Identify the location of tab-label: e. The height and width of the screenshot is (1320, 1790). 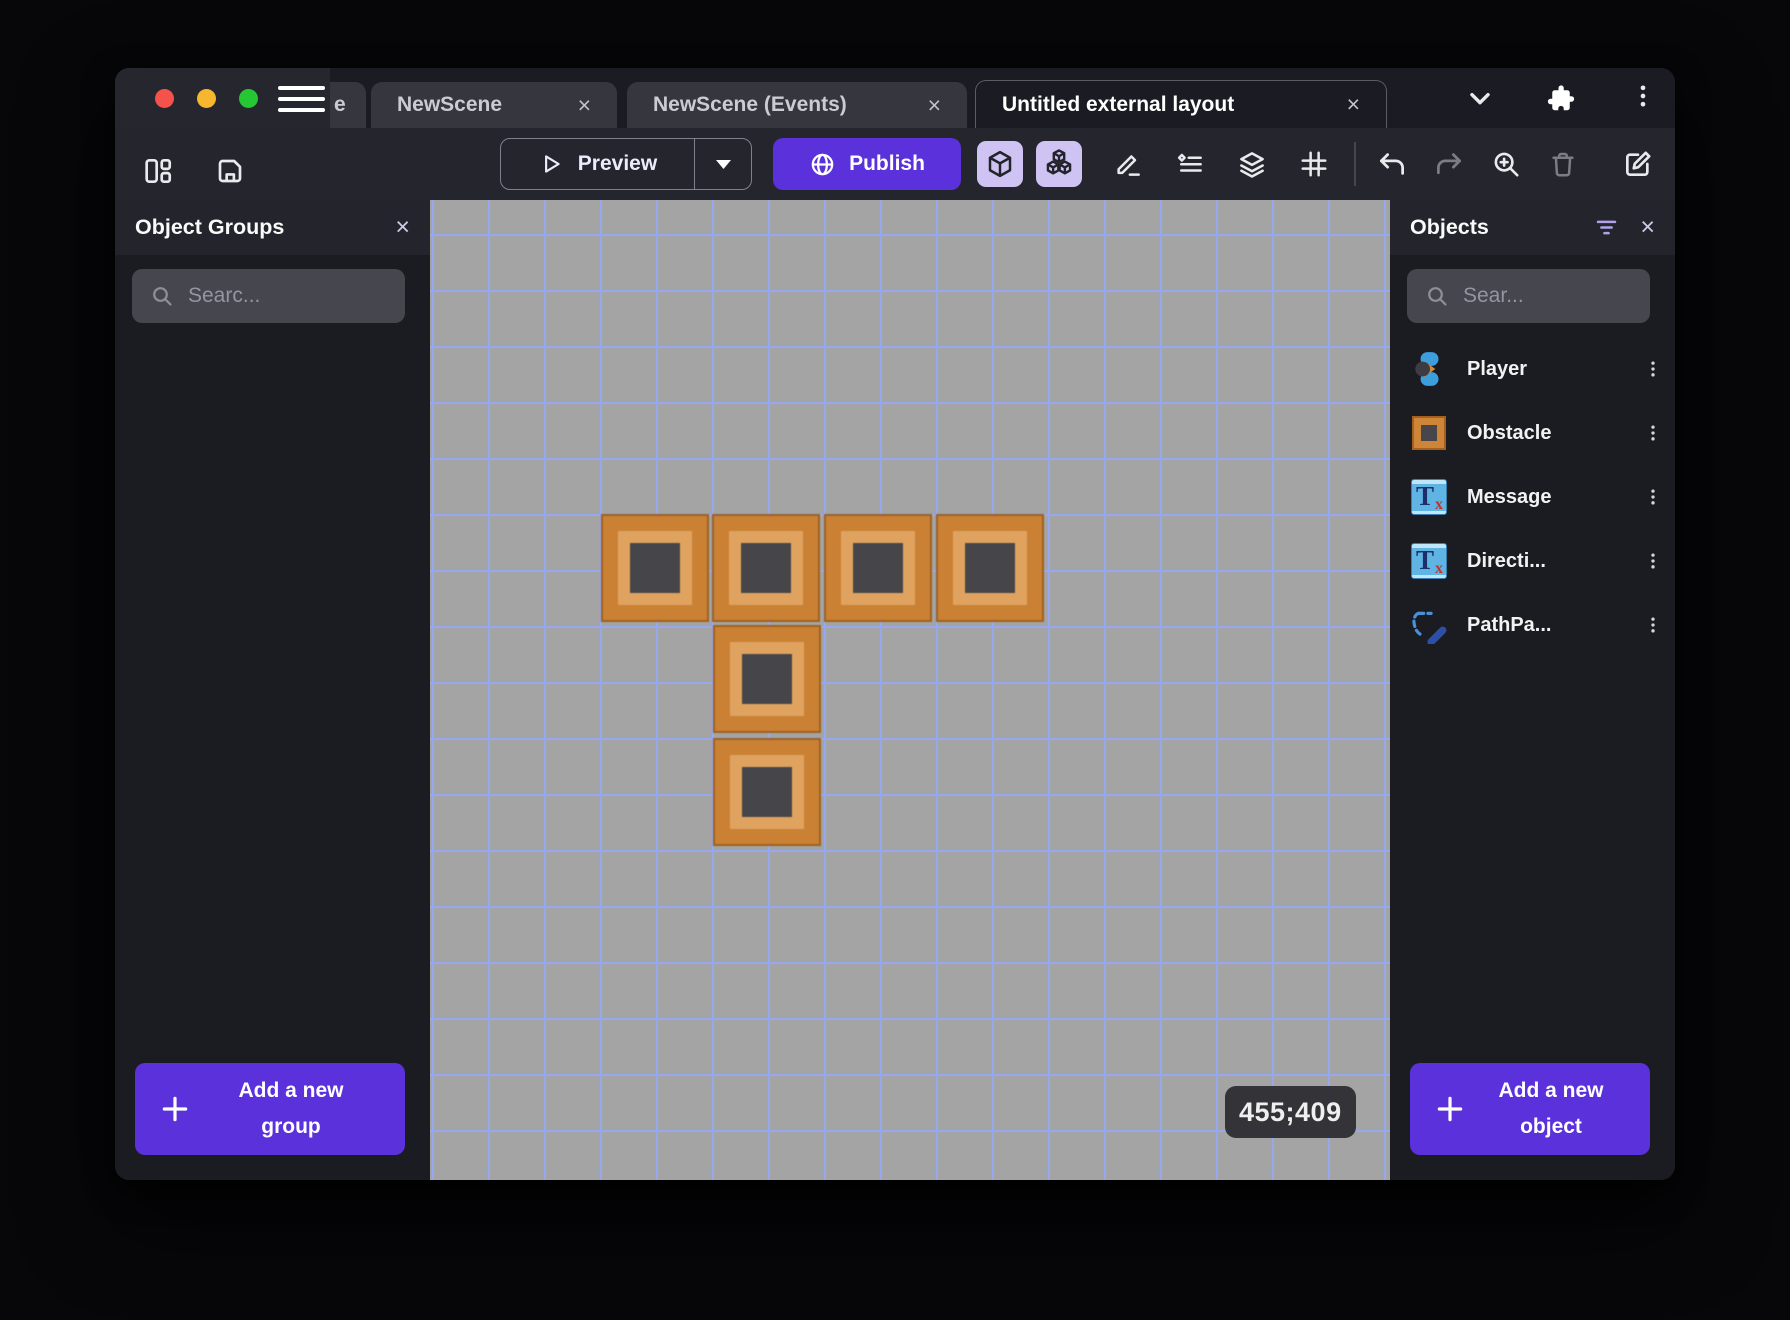
(340, 104).